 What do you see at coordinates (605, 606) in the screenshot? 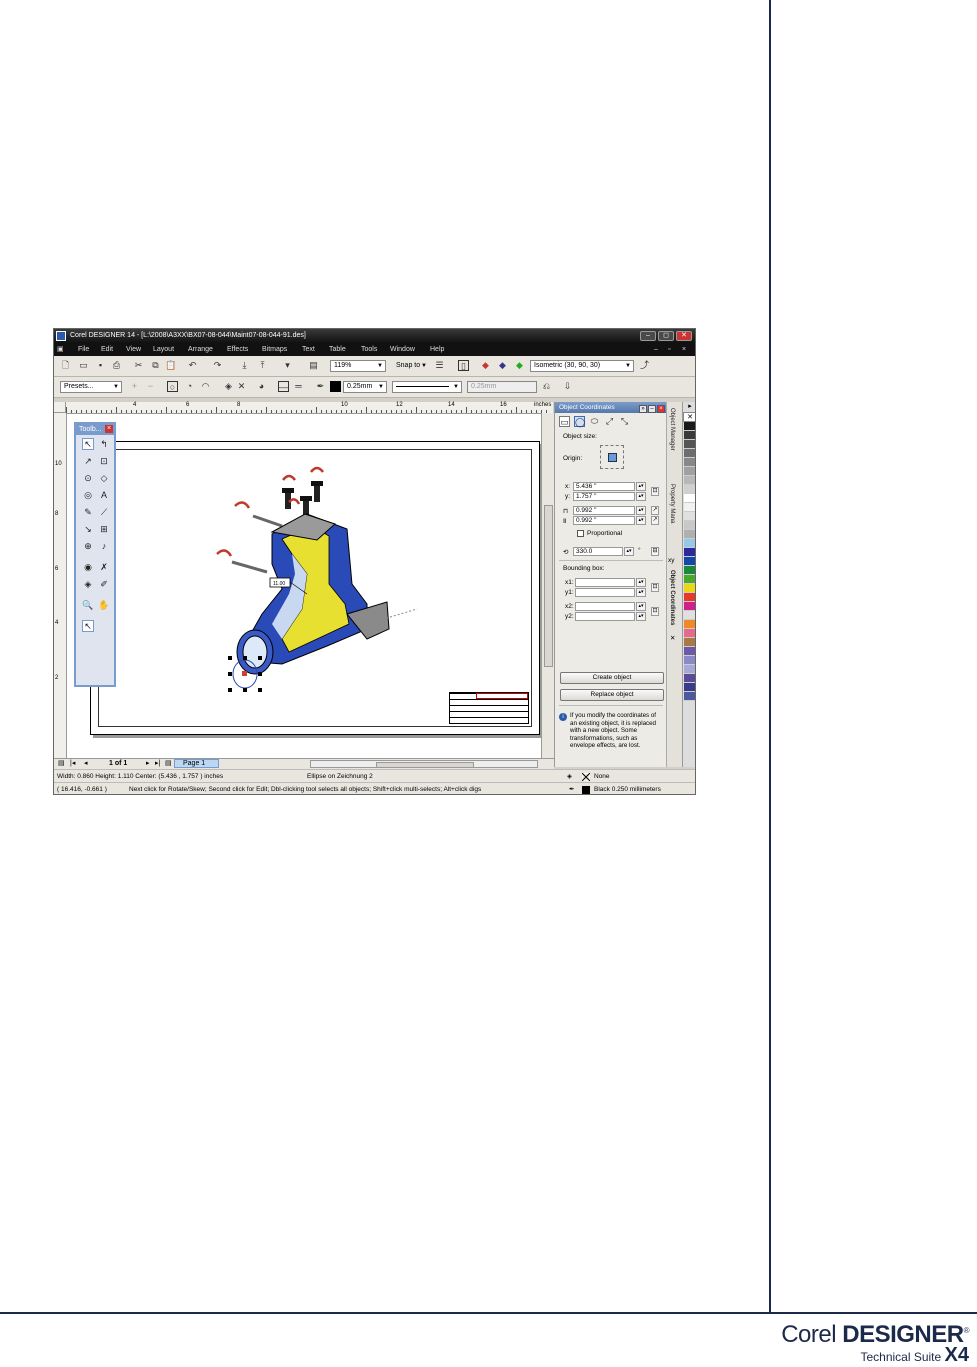
I see `bbox-x2-field` at bounding box center [605, 606].